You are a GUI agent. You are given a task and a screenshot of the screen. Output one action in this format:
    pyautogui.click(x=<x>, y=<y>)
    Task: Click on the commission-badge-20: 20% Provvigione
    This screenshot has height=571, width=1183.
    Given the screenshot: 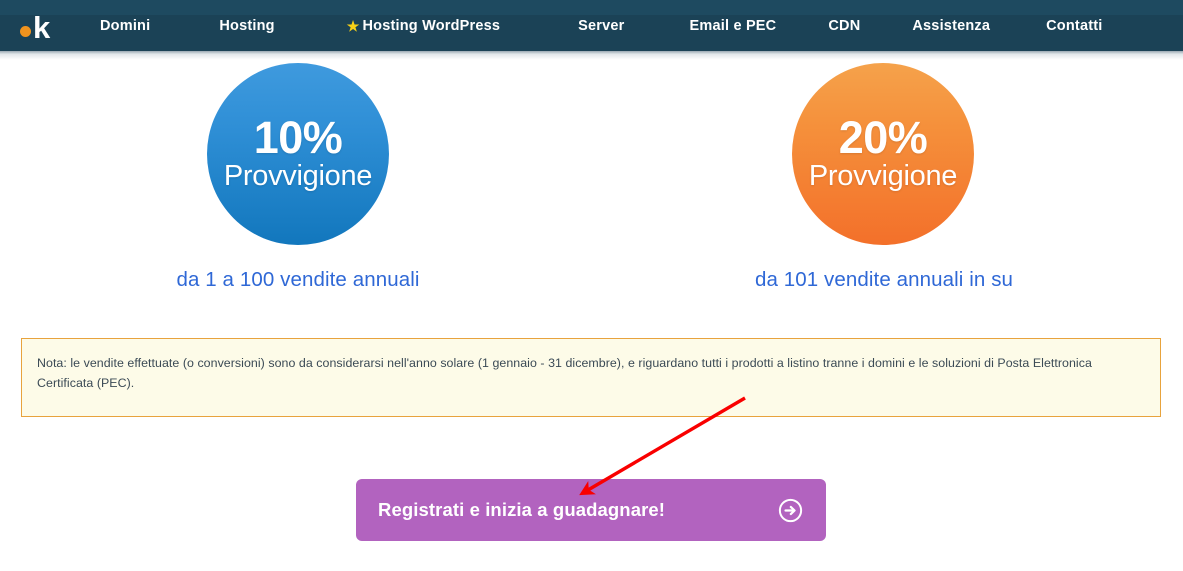 What is the action you would take?
    pyautogui.click(x=883, y=154)
    